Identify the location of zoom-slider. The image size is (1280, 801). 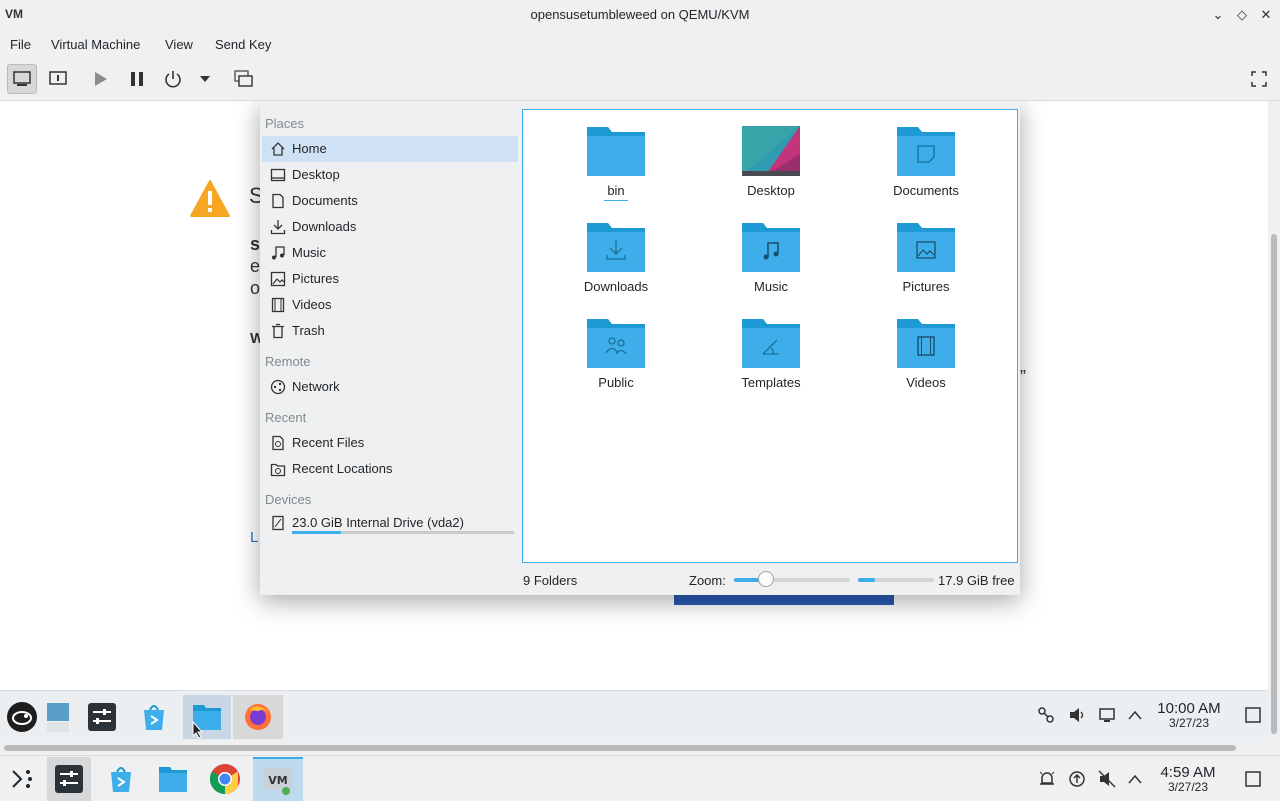
(792, 579).